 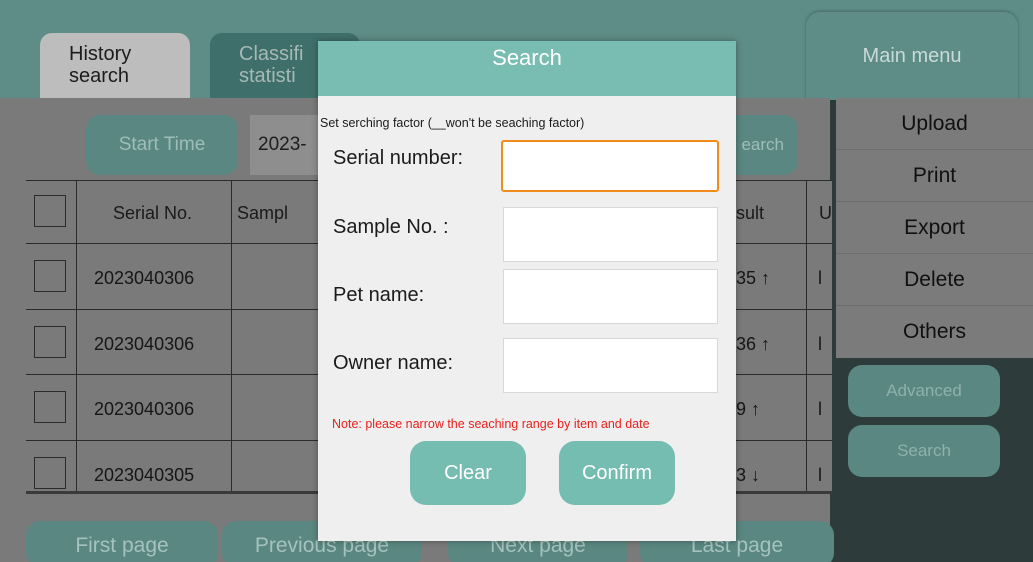 I want to click on arrow-down-icon: ↓, so click(x=756, y=475).